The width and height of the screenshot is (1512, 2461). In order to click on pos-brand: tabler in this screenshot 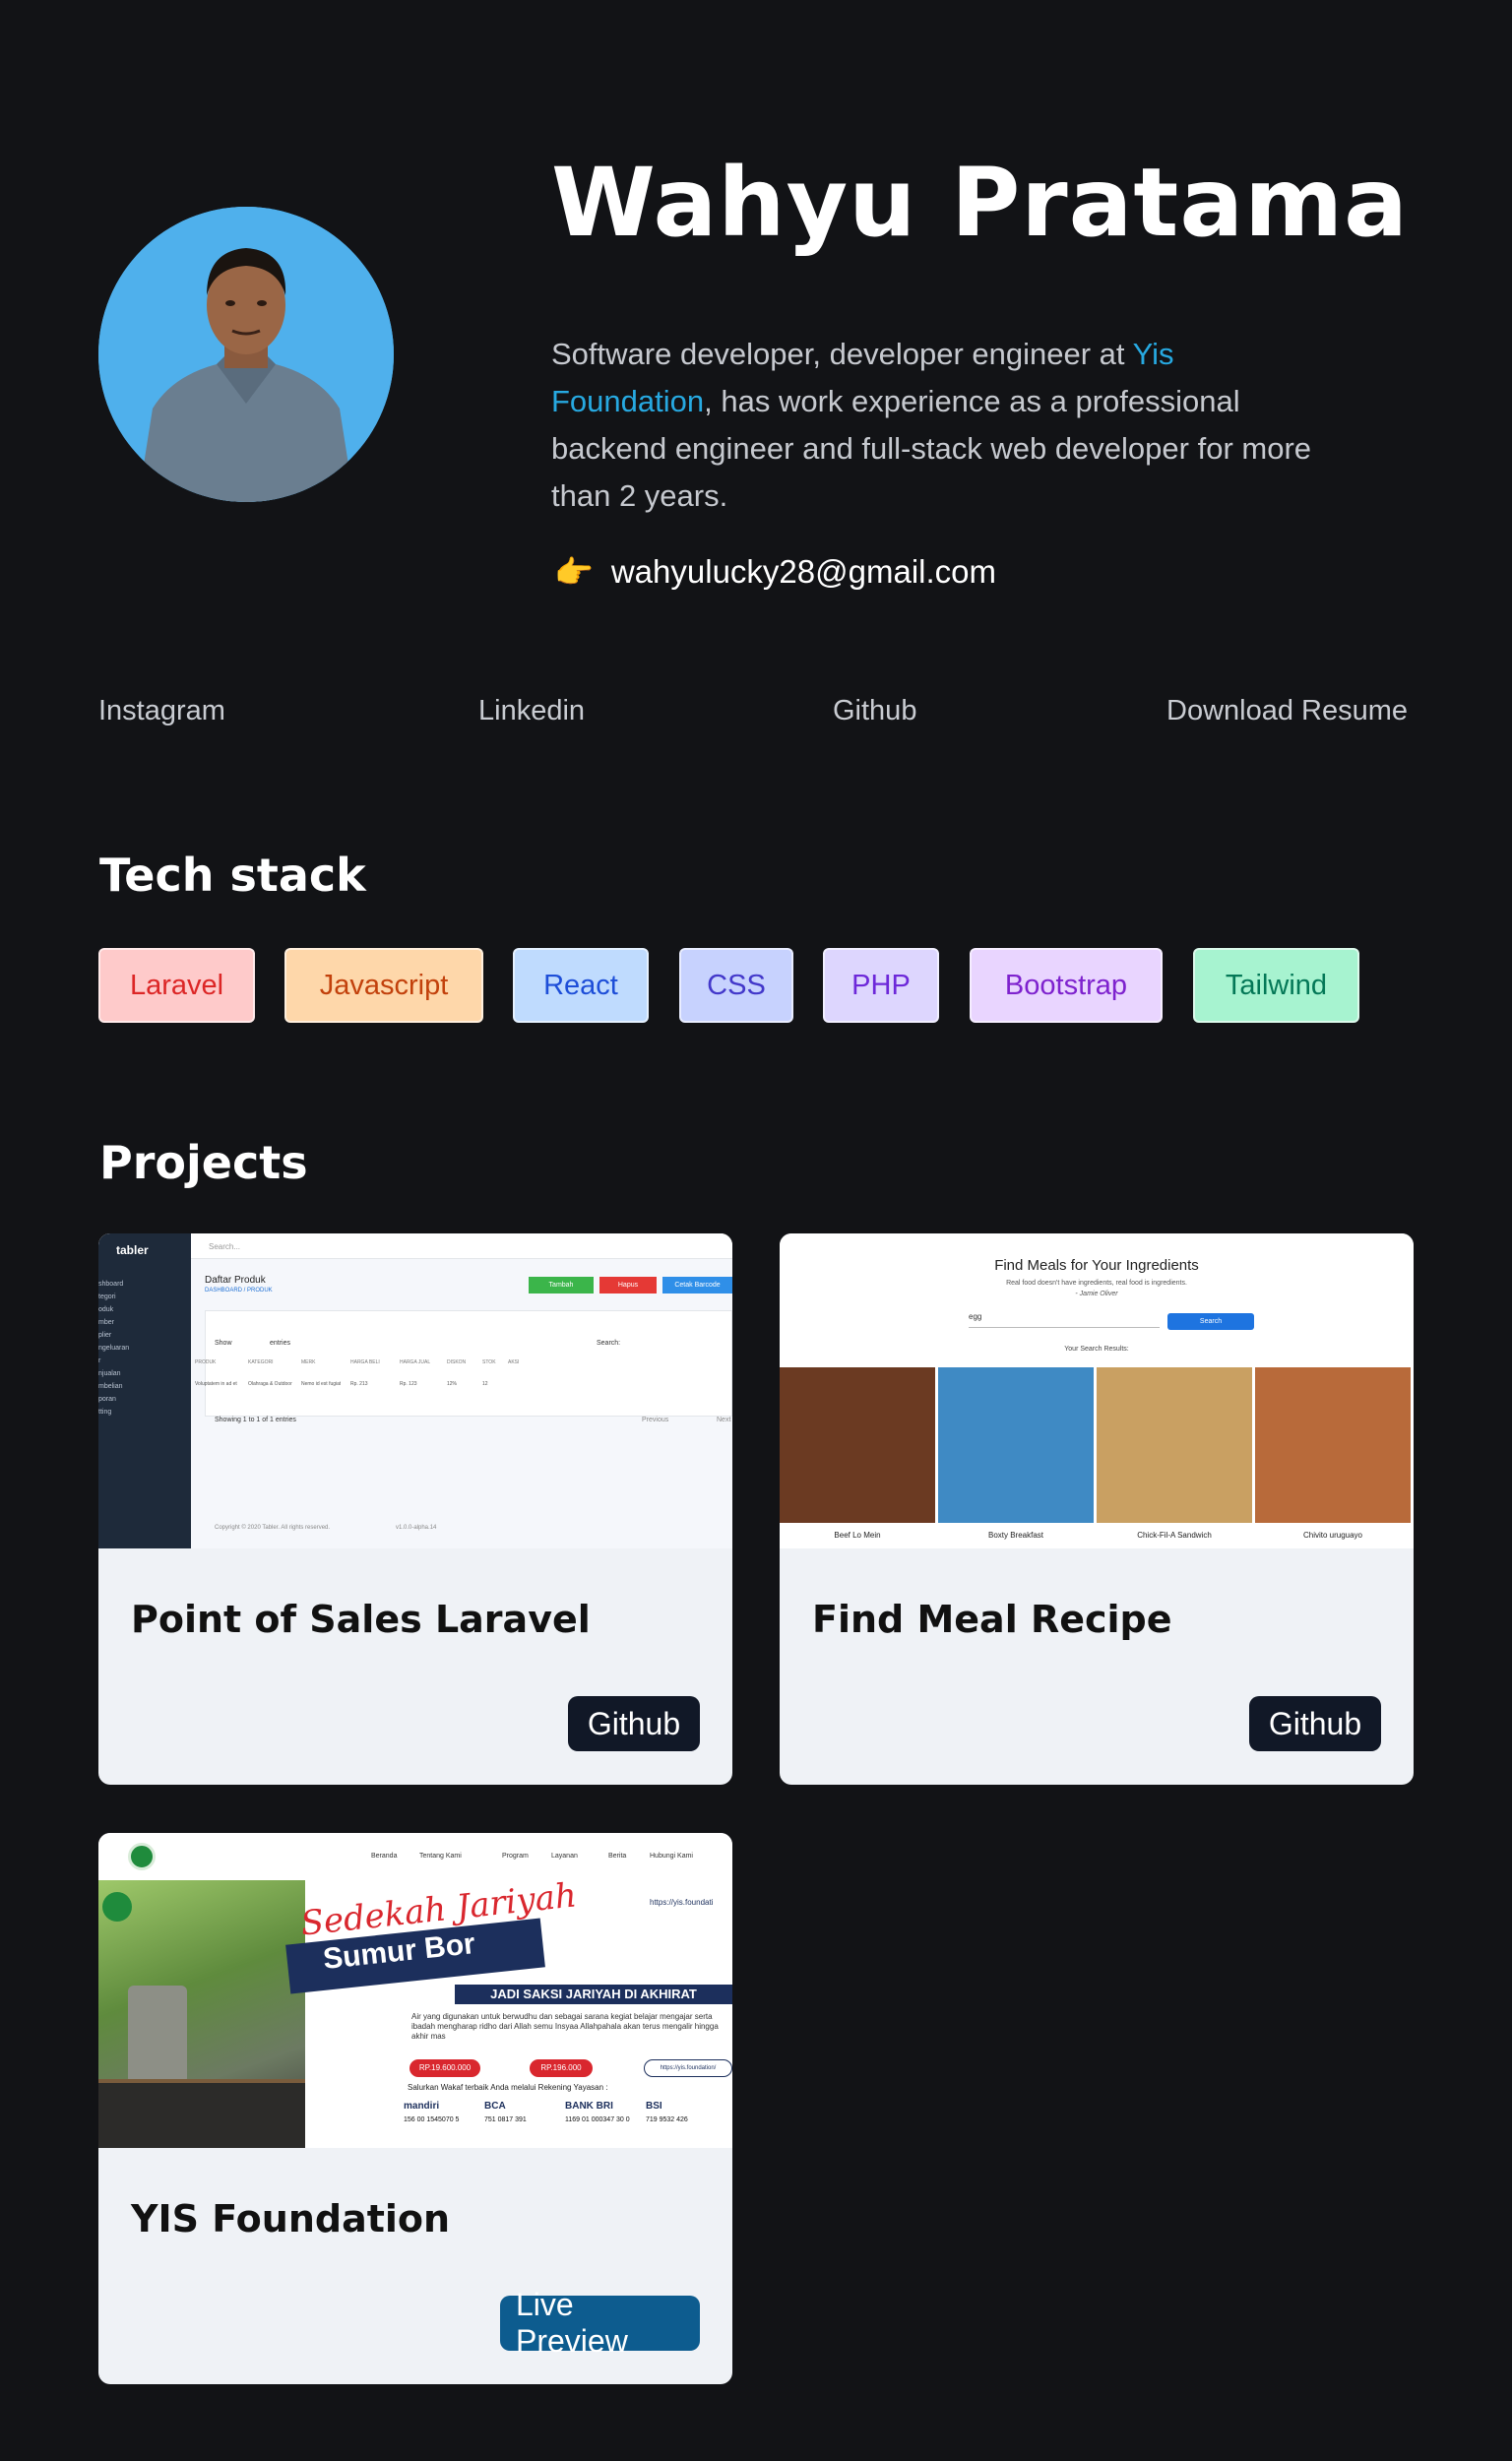, I will do `click(132, 1250)`.